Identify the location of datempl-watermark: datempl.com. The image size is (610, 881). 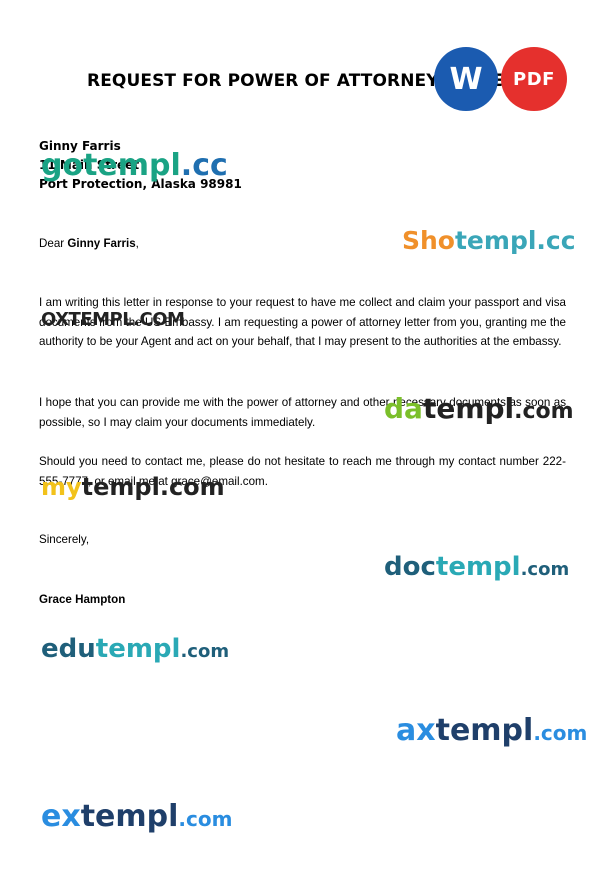
(479, 409).